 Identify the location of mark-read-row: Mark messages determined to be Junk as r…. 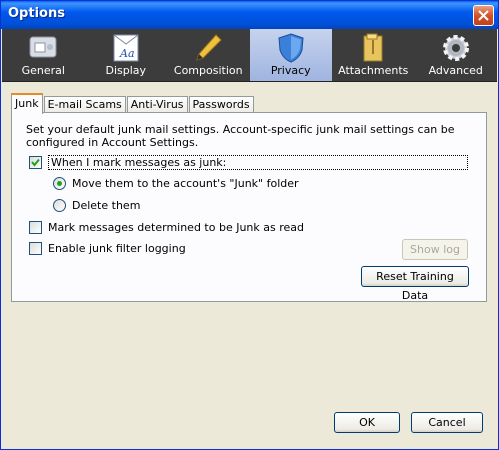
(166, 227).